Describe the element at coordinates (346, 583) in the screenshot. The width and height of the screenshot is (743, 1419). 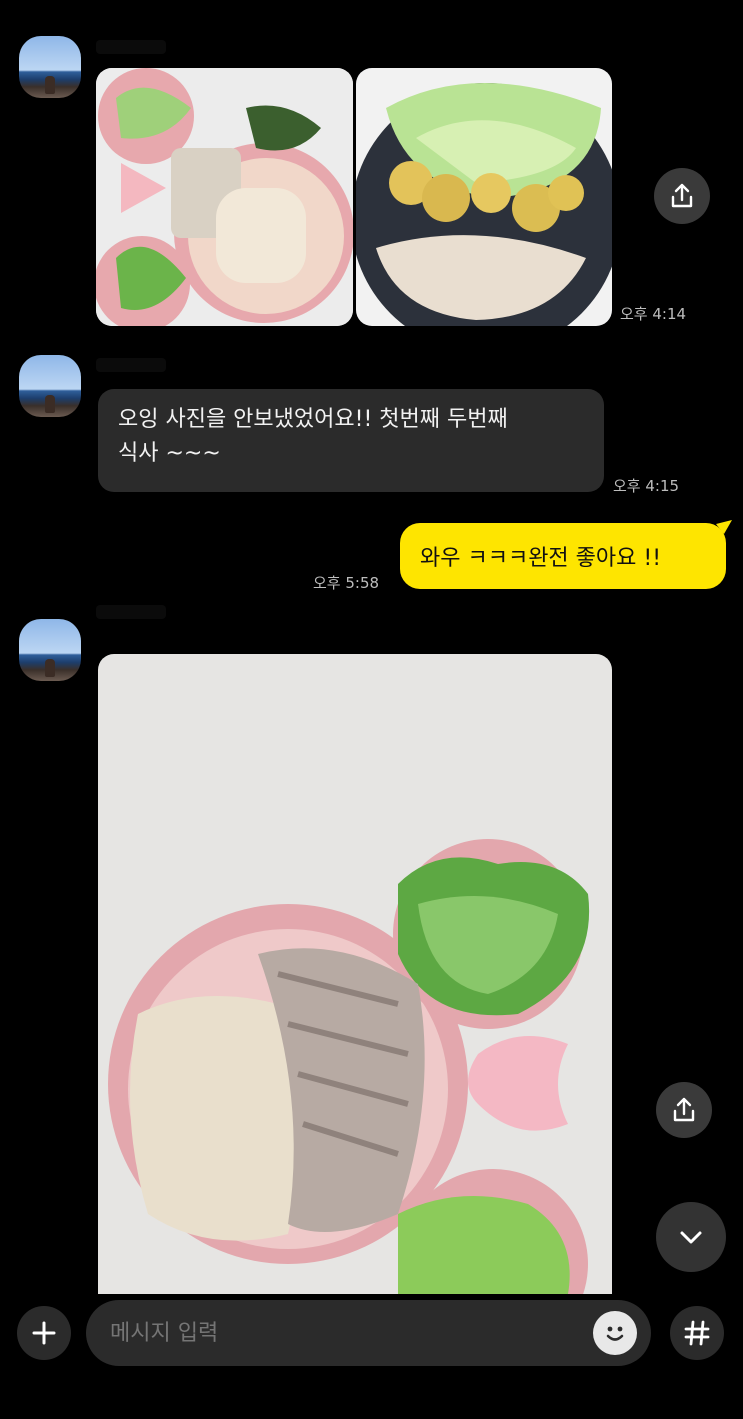
I see `reply-timestamp: 오후 5:58` at that location.